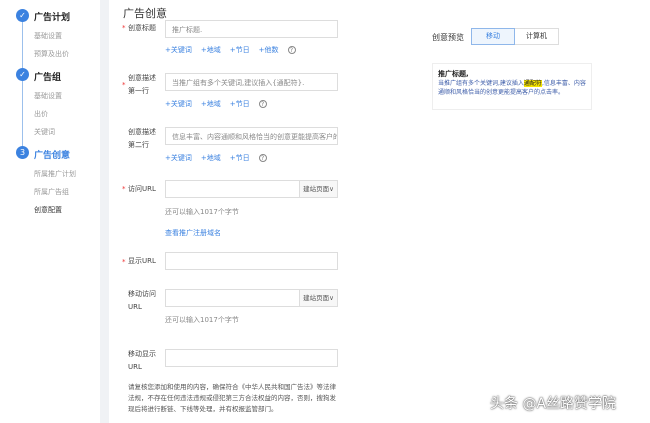 The width and height of the screenshot is (650, 423). Describe the element at coordinates (448, 37) in the screenshot. I see `preview-label: 创意预览` at that location.